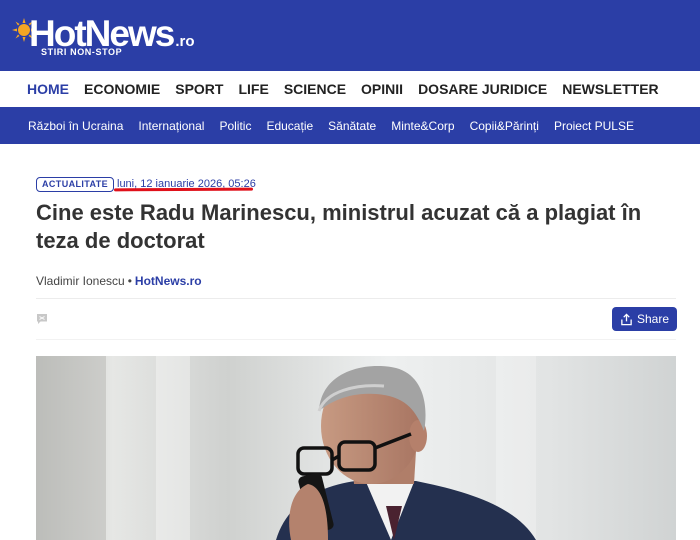 The height and width of the screenshot is (540, 700). I want to click on subnav-sanatate: Sănătate, so click(352, 126).